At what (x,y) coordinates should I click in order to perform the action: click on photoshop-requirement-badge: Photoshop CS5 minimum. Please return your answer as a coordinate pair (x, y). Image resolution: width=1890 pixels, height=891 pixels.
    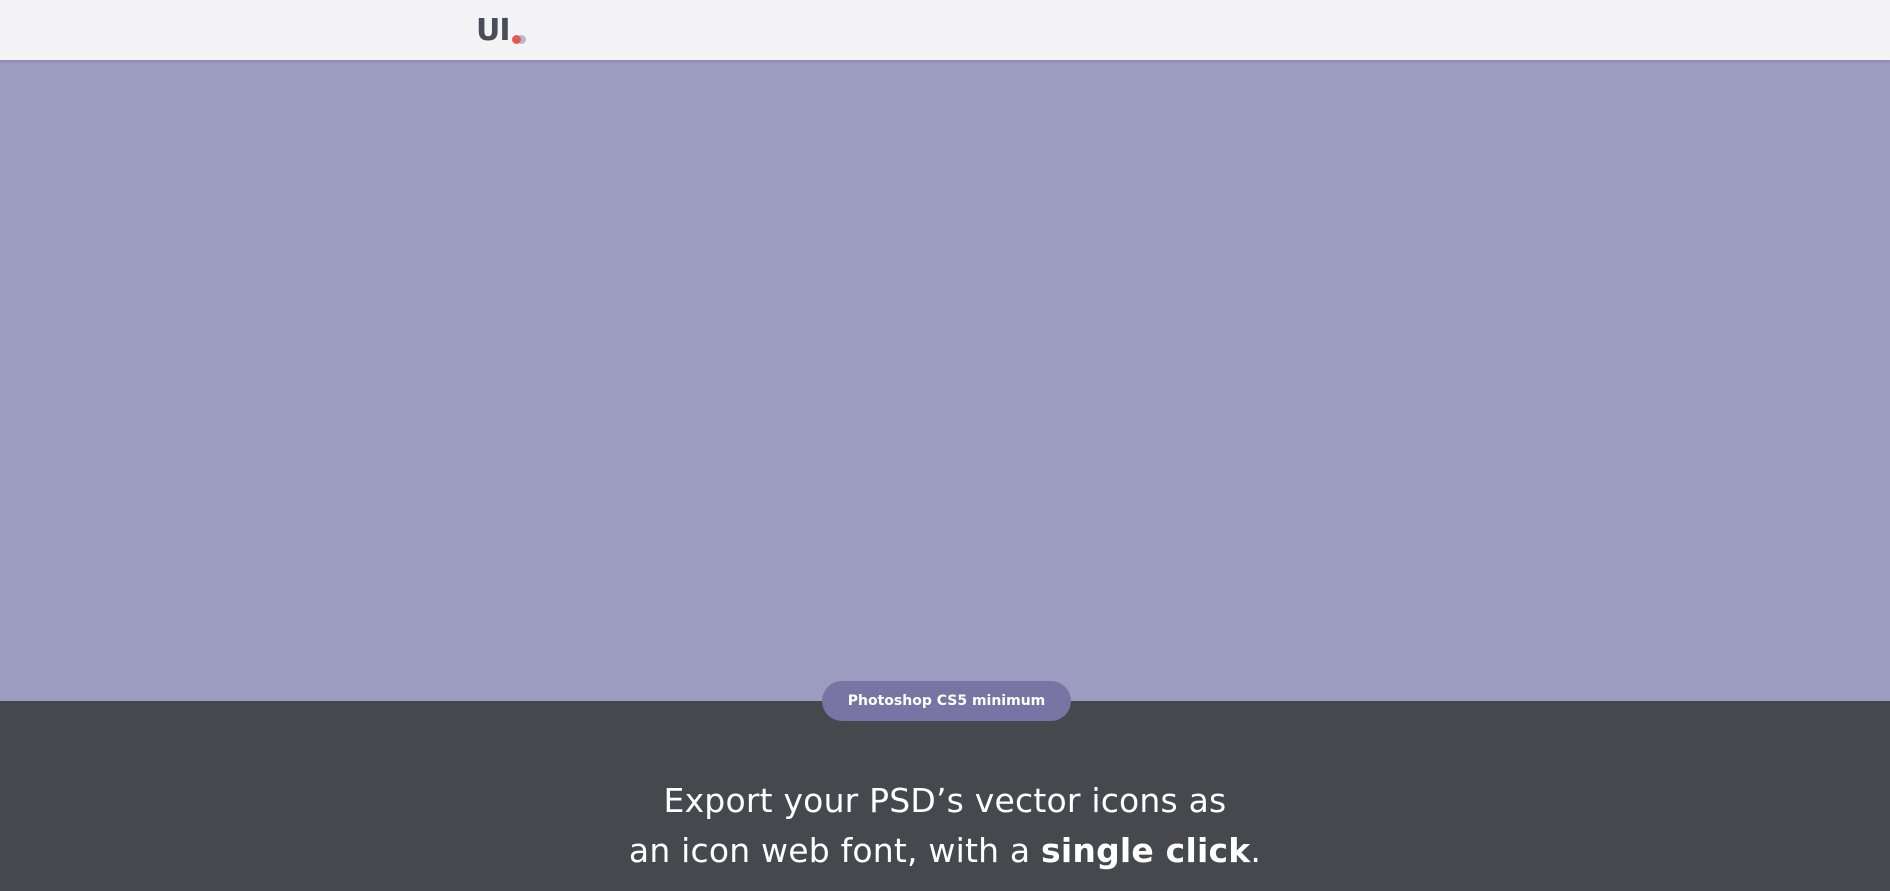
    Looking at the image, I should click on (946, 701).